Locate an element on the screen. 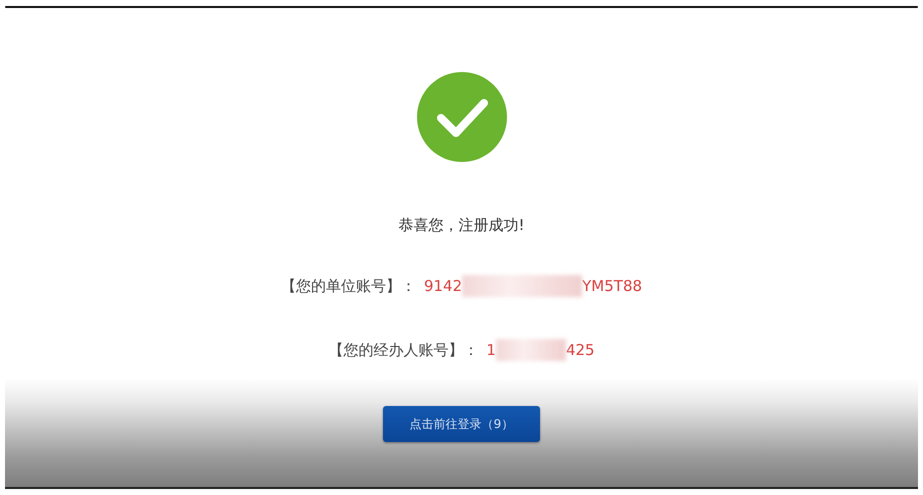 The width and height of the screenshot is (923, 495). account-number-end: 425 is located at coordinates (580, 350).